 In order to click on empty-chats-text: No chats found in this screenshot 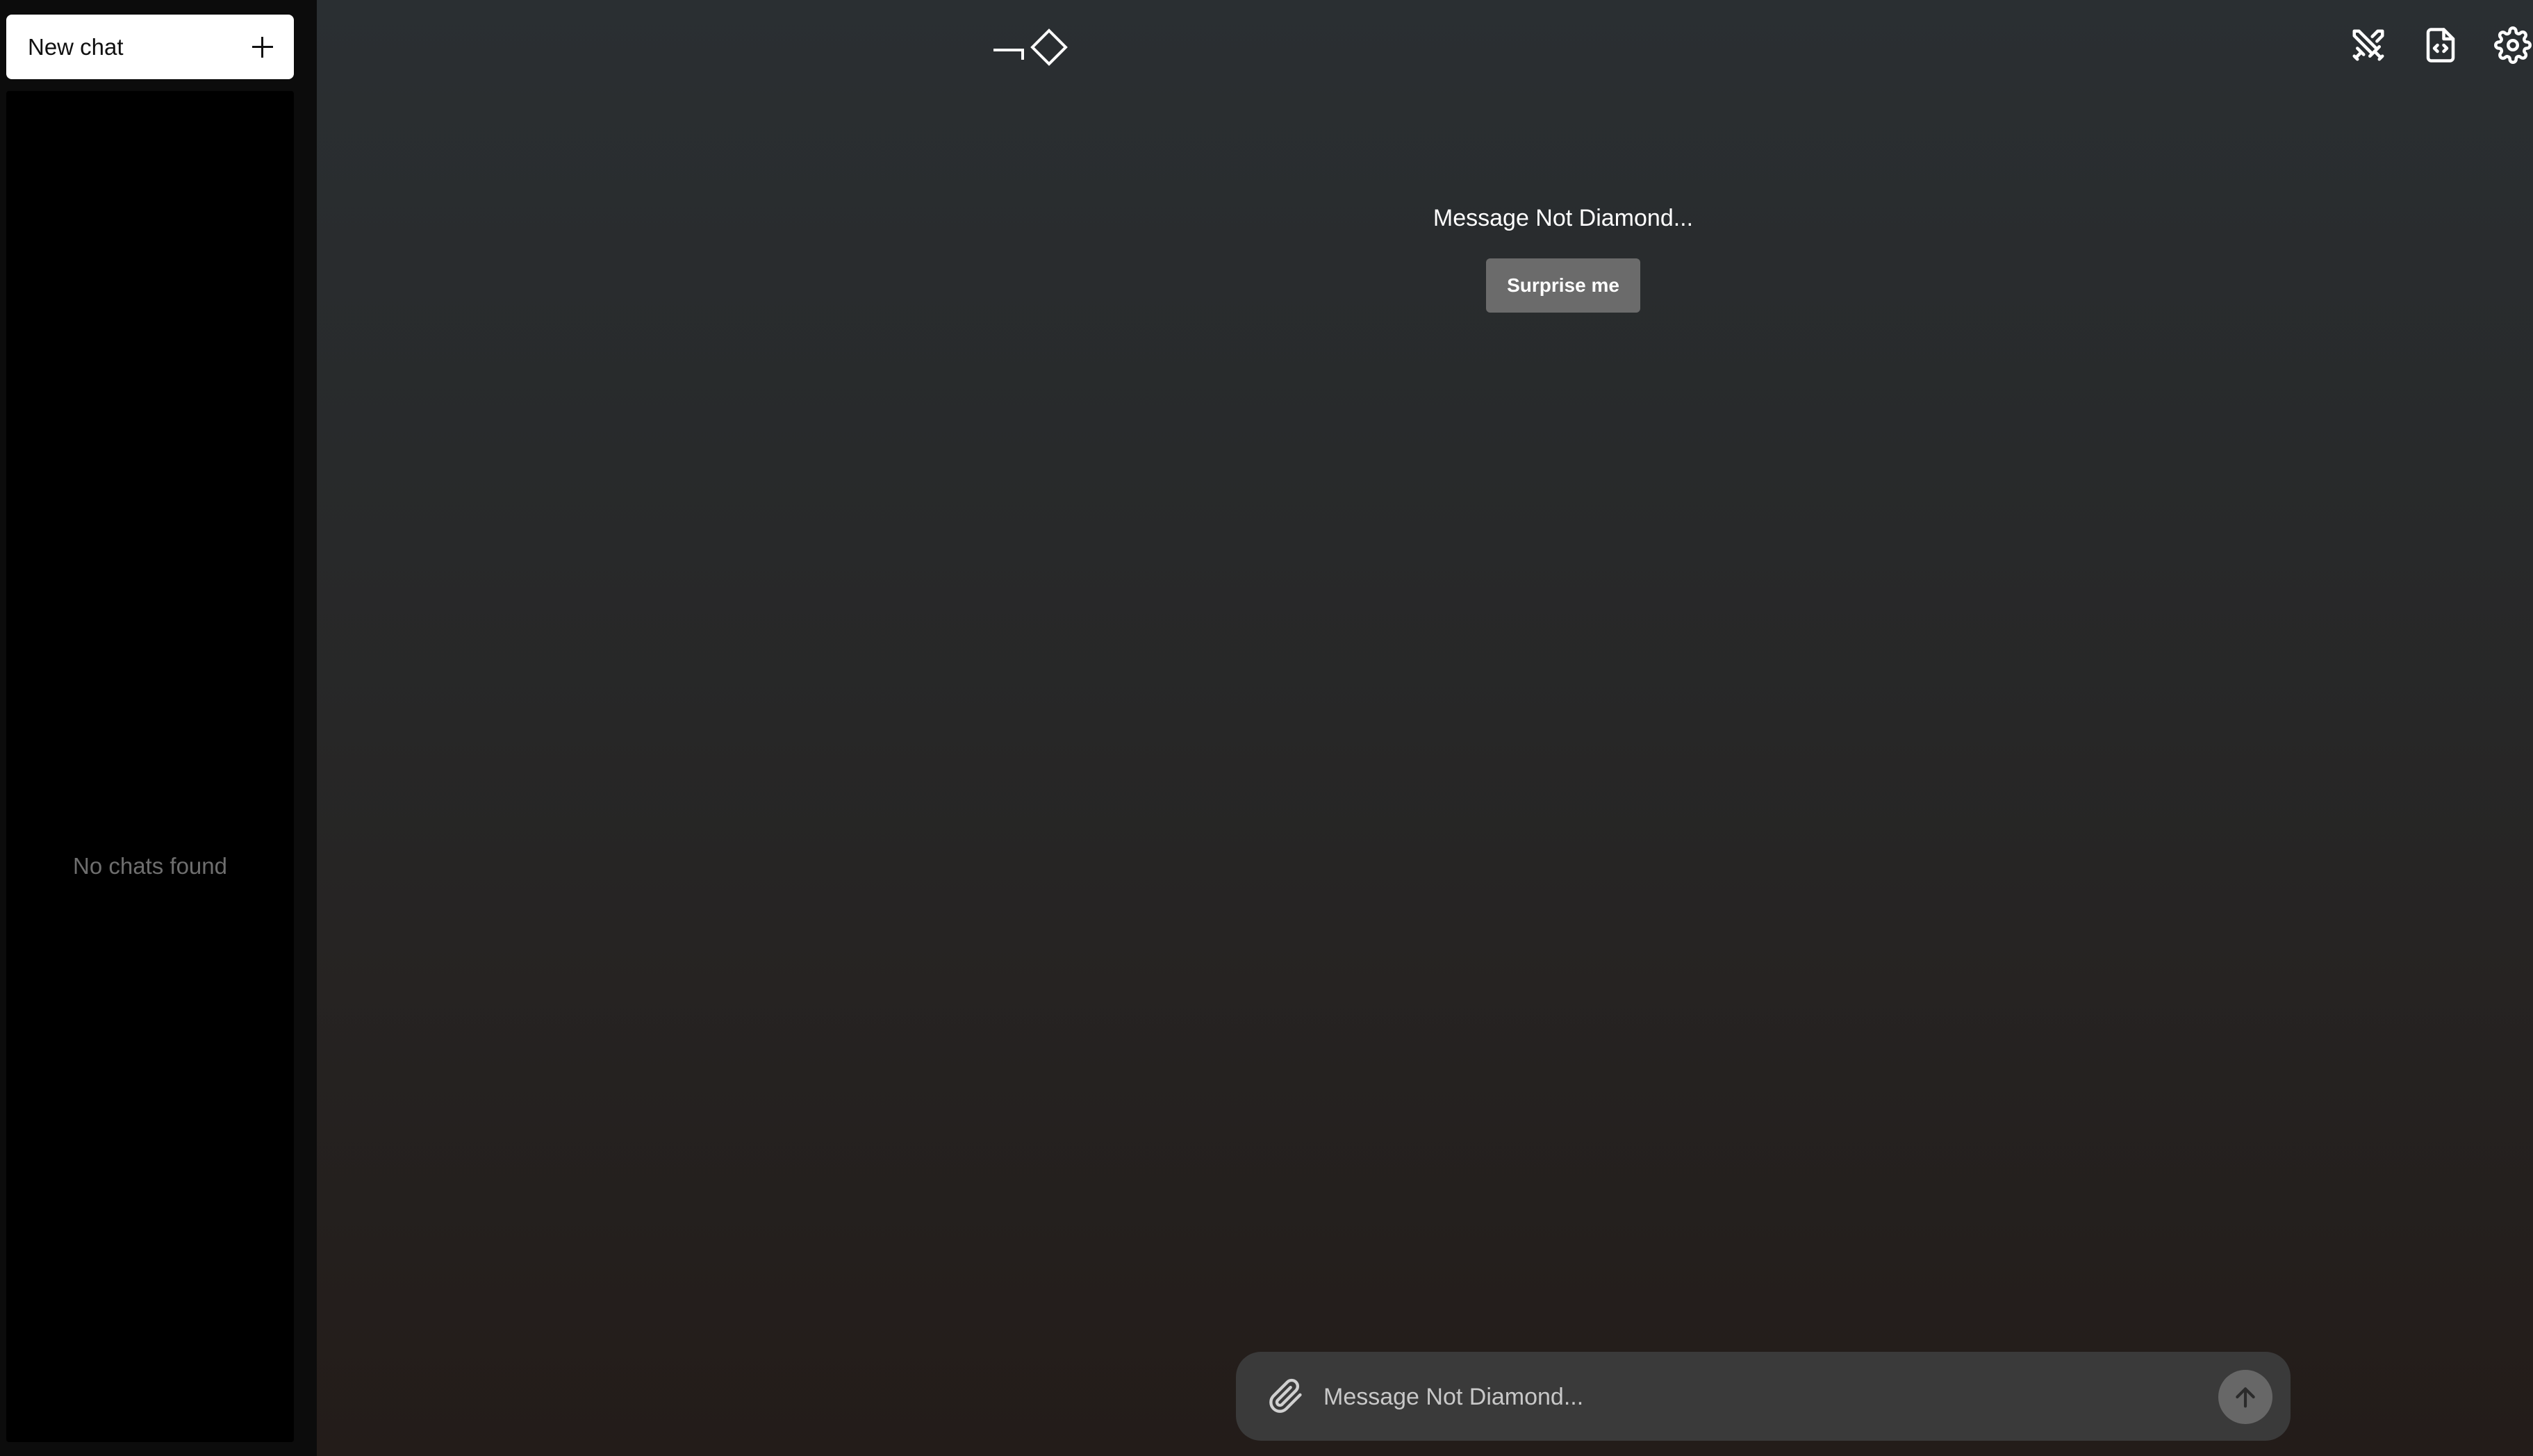, I will do `click(150, 866)`.